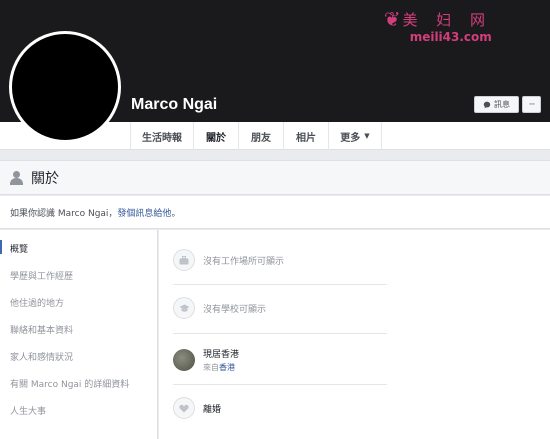 The image size is (550, 439). I want to click on tab-photos-label: 相片, so click(306, 138).